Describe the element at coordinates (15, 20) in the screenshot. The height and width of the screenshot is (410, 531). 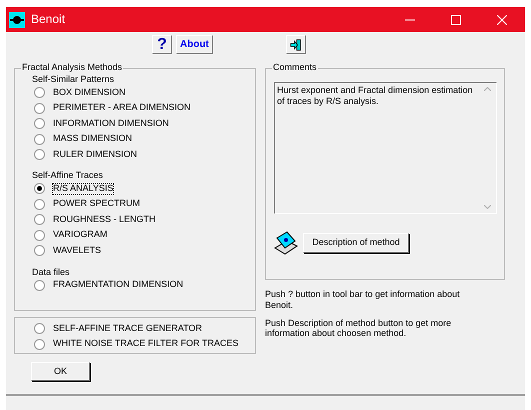
I see `app-icon` at that location.